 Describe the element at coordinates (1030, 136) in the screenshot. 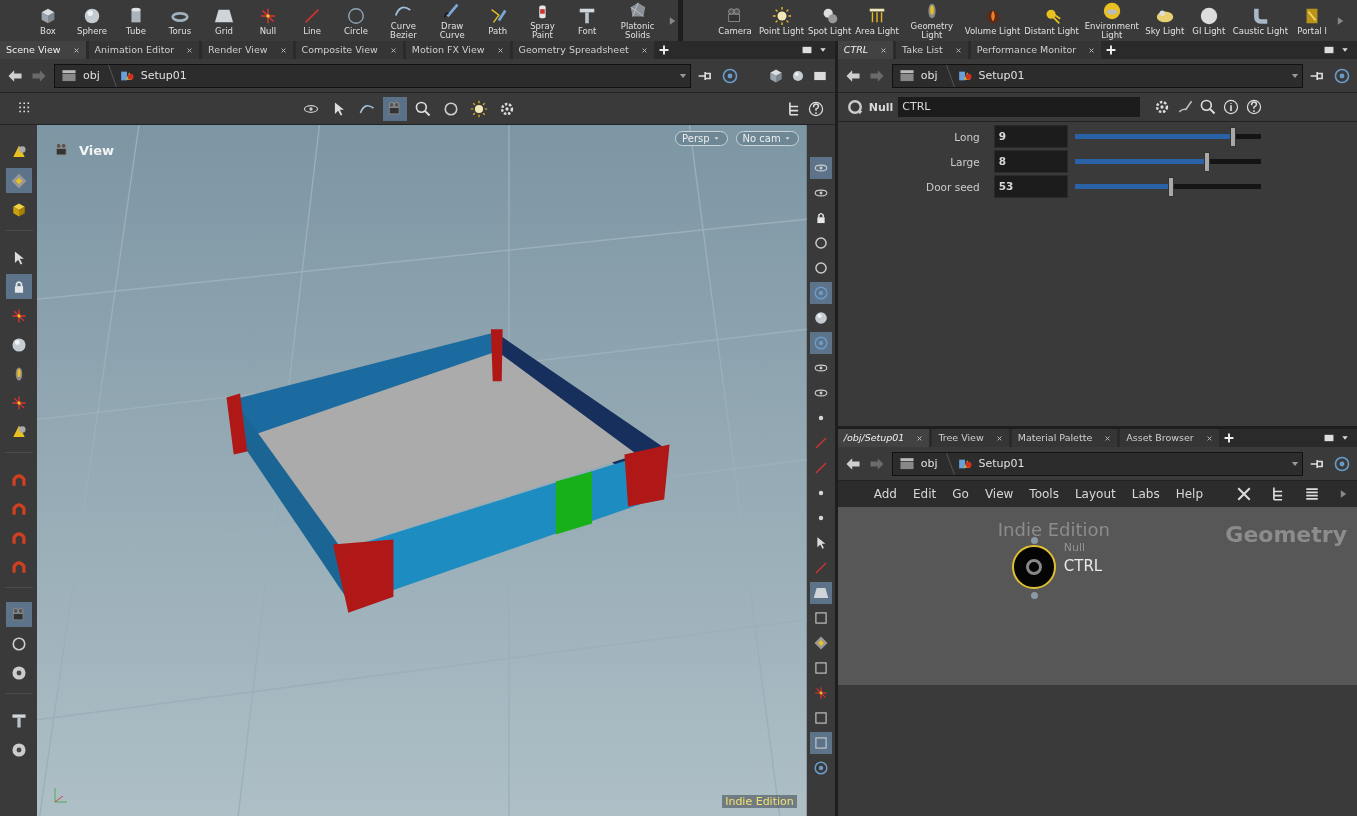

I see `parameter-field: 9` at that location.